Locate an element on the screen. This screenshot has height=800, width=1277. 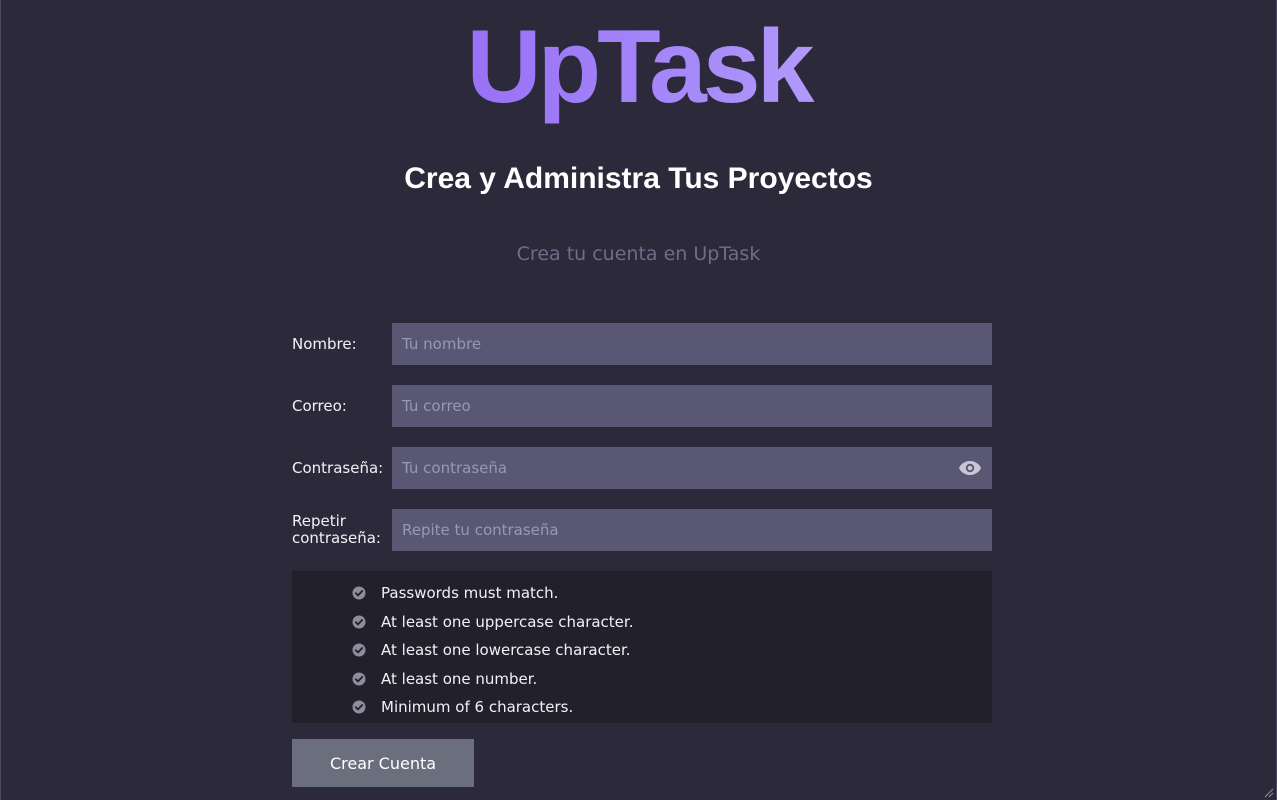
create-account-button: Crear Cuenta is located at coordinates (383, 763).